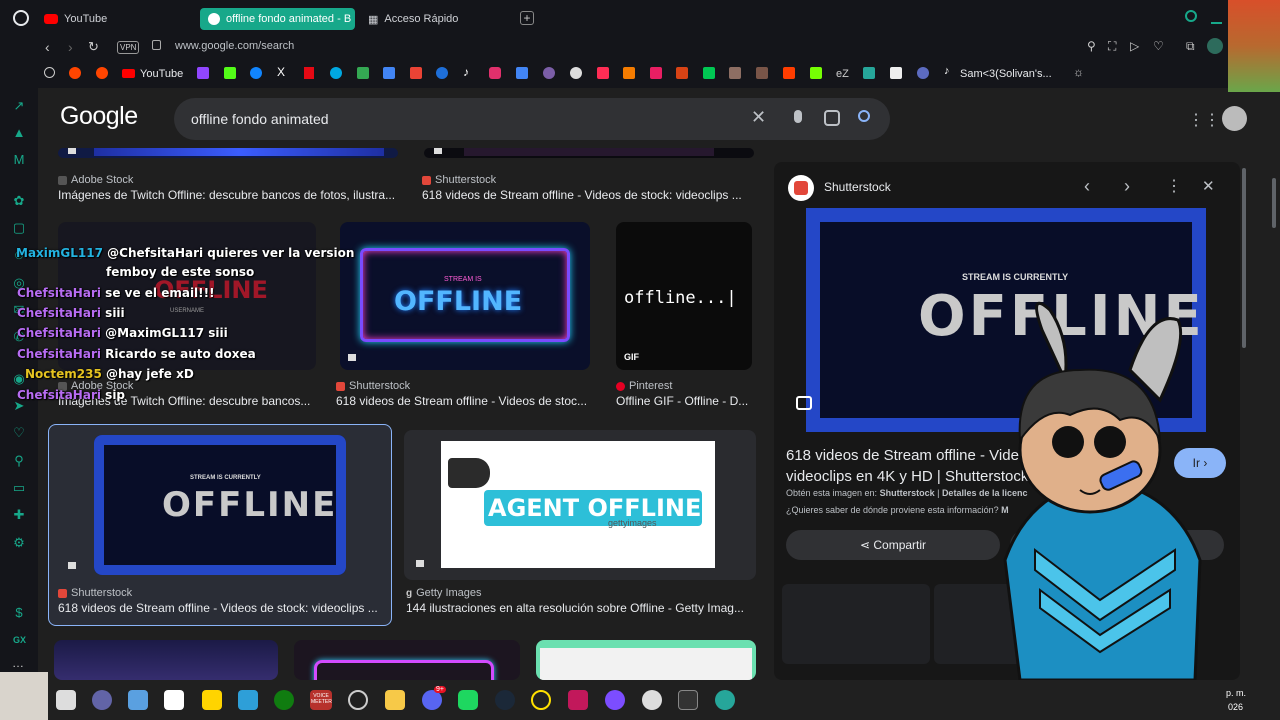 The height and width of the screenshot is (720, 1280). Describe the element at coordinates (284, 700) in the screenshot. I see `xbox-icon` at that location.